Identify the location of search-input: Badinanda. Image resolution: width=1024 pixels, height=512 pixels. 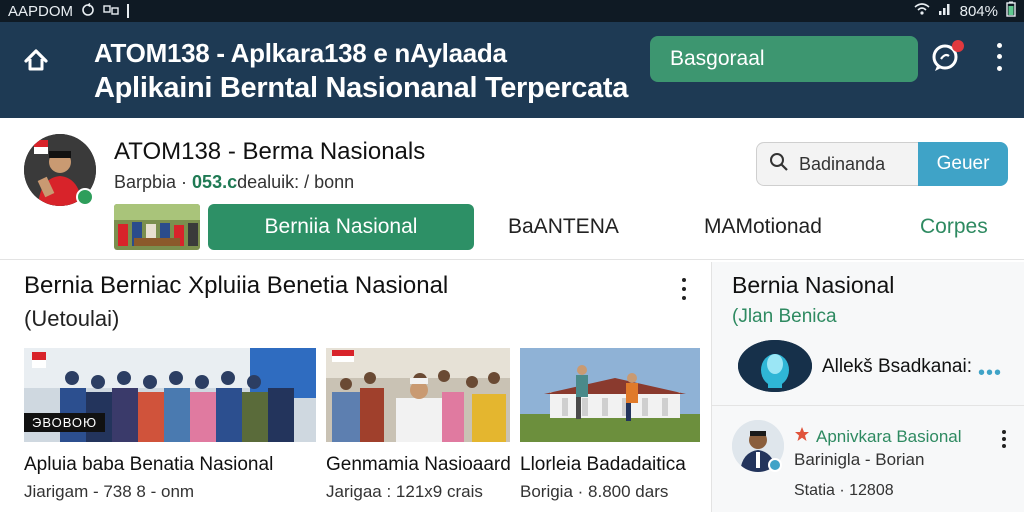
(837, 164).